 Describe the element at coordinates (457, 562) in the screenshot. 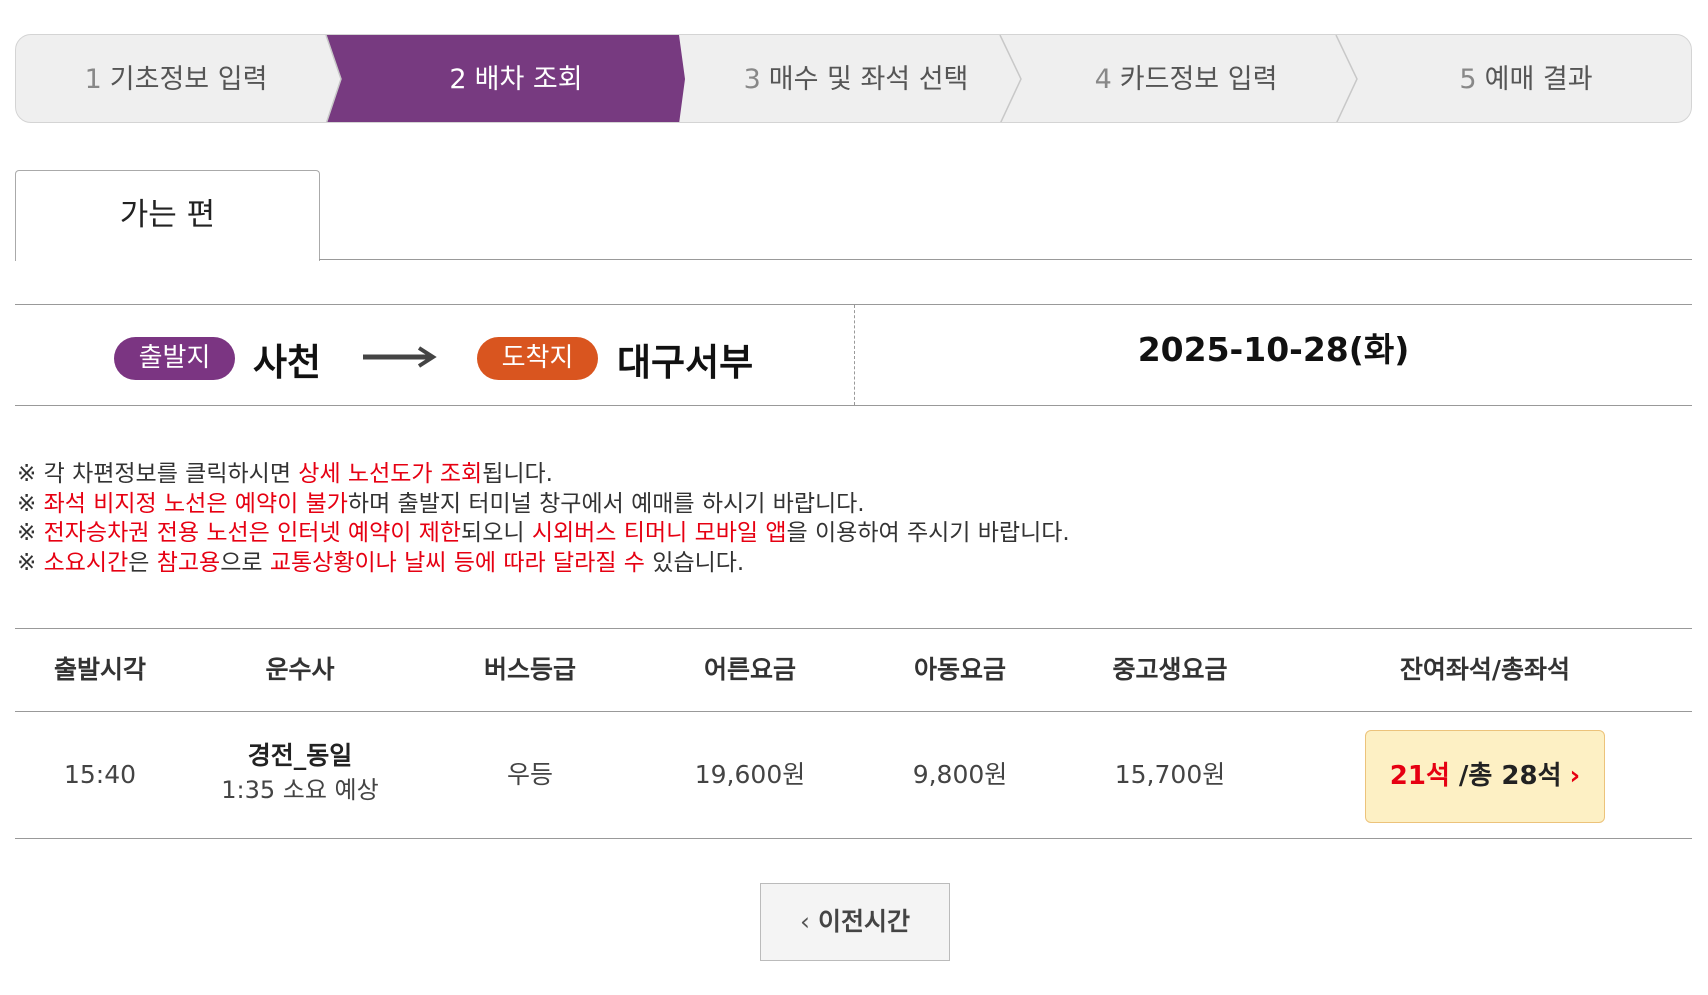

I see `notice-highlight: 교통상황이나 날씨 등에 따라 달라질 수` at that location.